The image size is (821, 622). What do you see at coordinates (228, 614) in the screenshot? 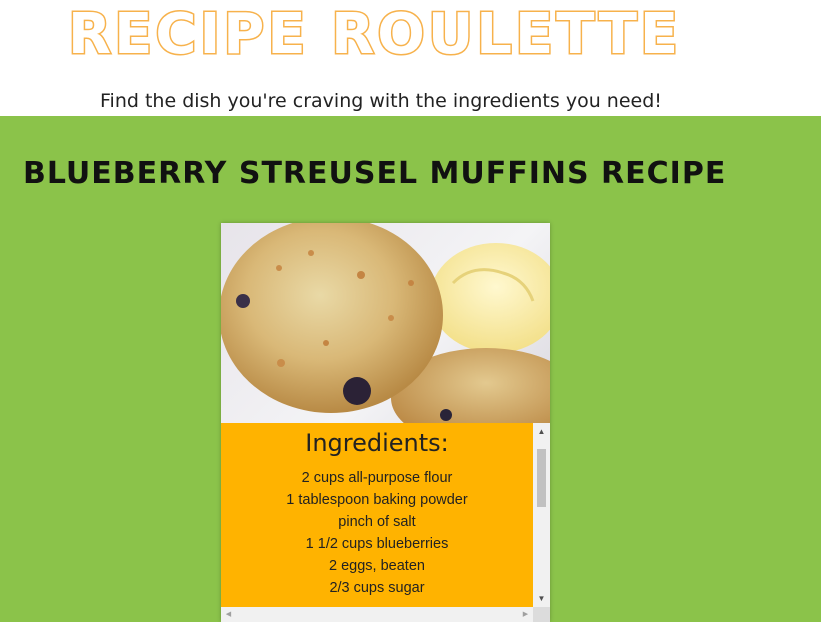
I see `scroll-left-arrow-icon: ◀` at bounding box center [228, 614].